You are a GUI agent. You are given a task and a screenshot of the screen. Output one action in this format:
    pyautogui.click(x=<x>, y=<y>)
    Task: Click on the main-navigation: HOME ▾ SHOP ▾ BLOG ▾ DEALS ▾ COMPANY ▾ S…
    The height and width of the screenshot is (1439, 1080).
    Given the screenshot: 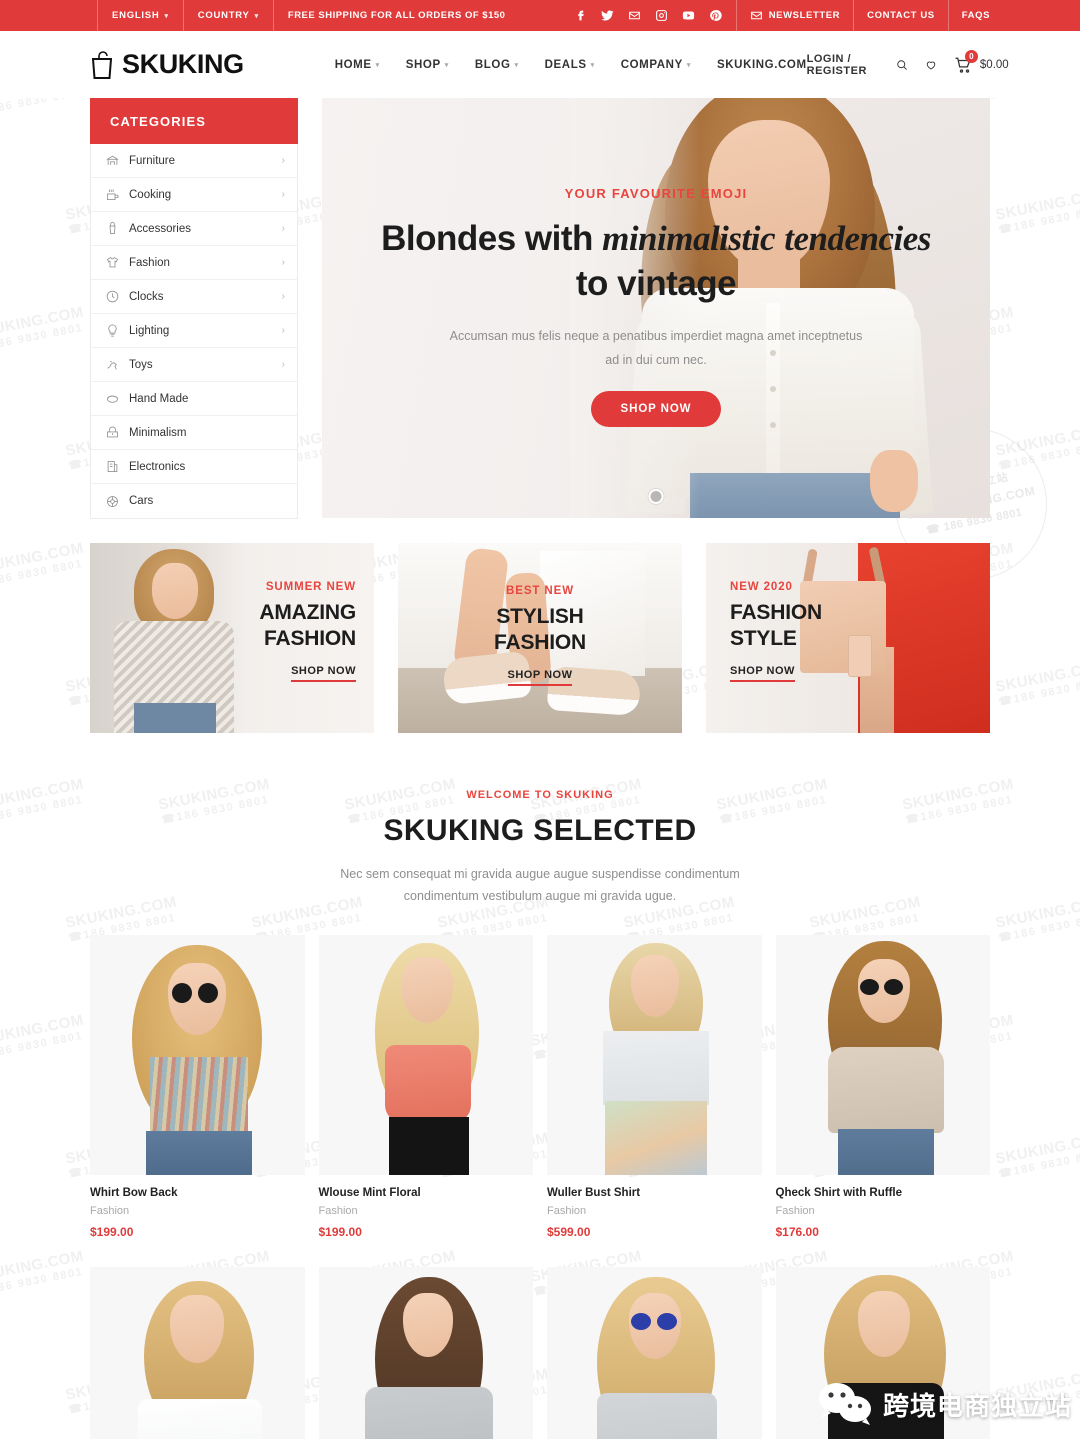 What is the action you would take?
    pyautogui.click(x=571, y=65)
    